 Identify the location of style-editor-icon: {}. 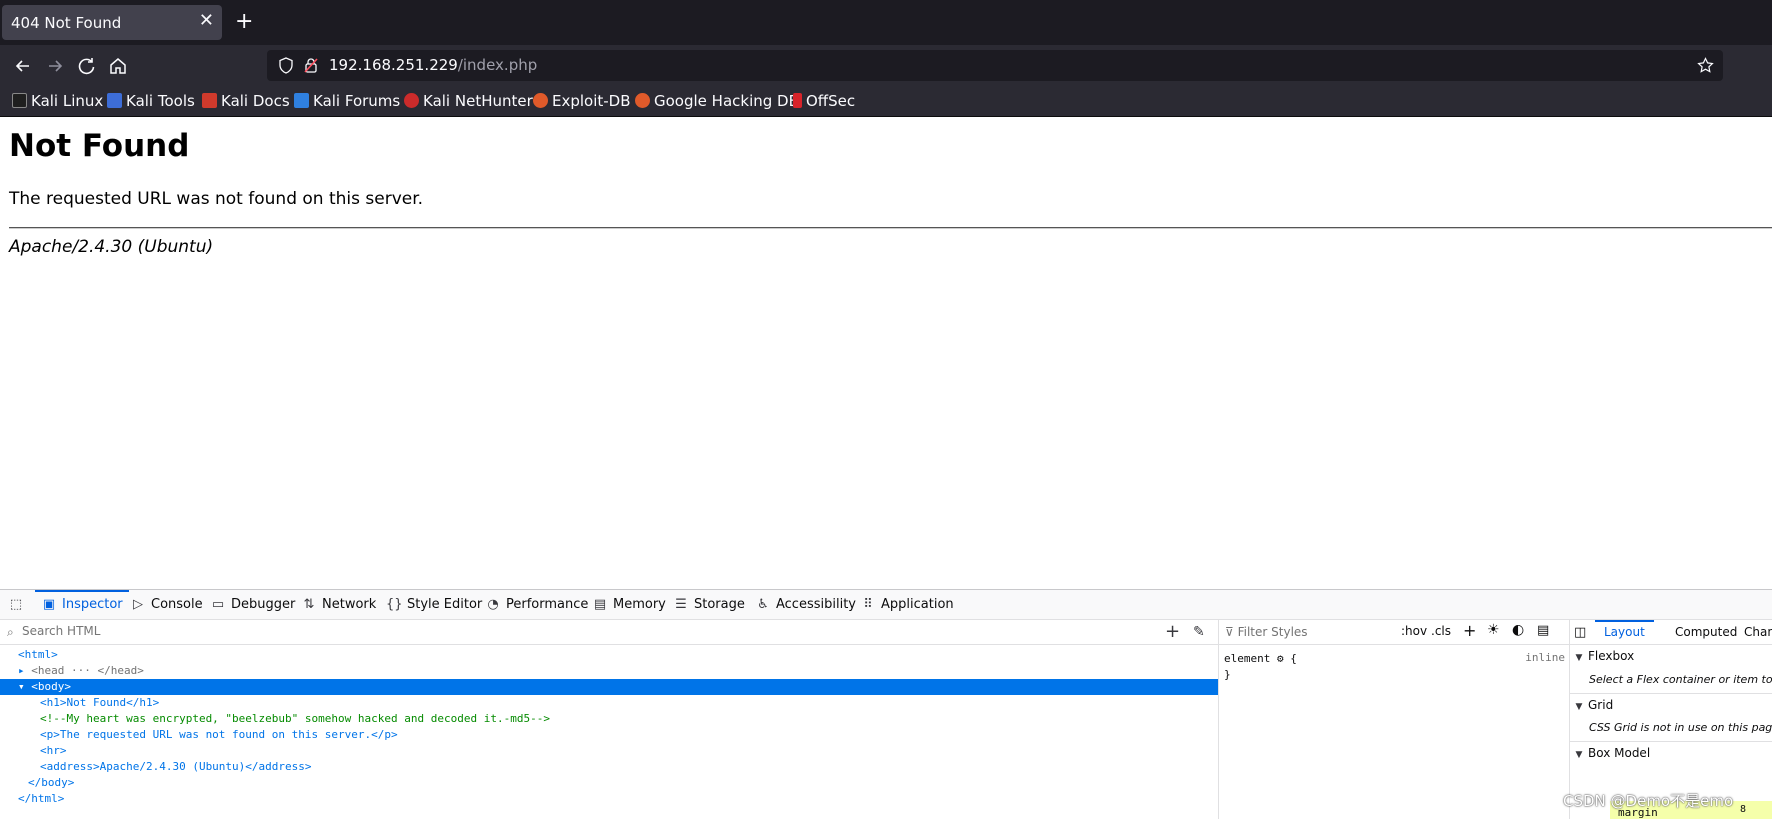
(394, 604).